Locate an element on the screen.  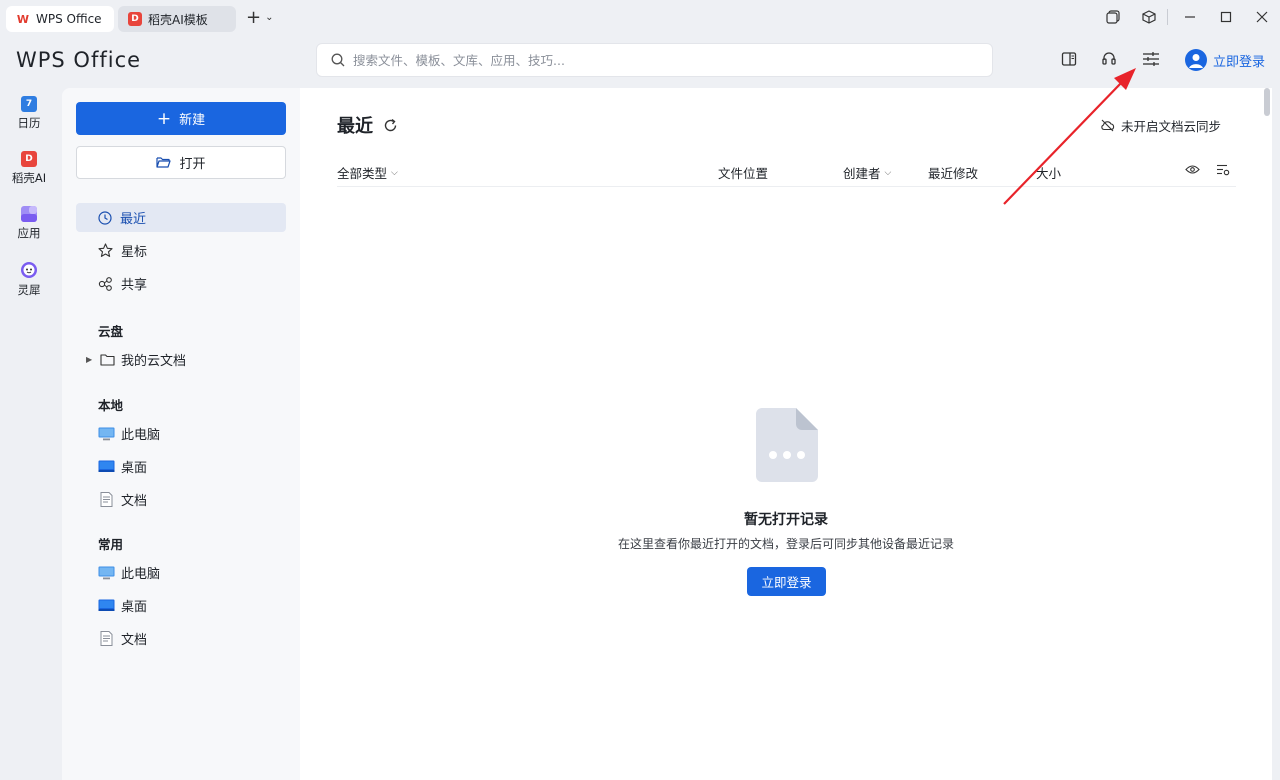
column-label: 大小 is located at coordinates (1049, 173).